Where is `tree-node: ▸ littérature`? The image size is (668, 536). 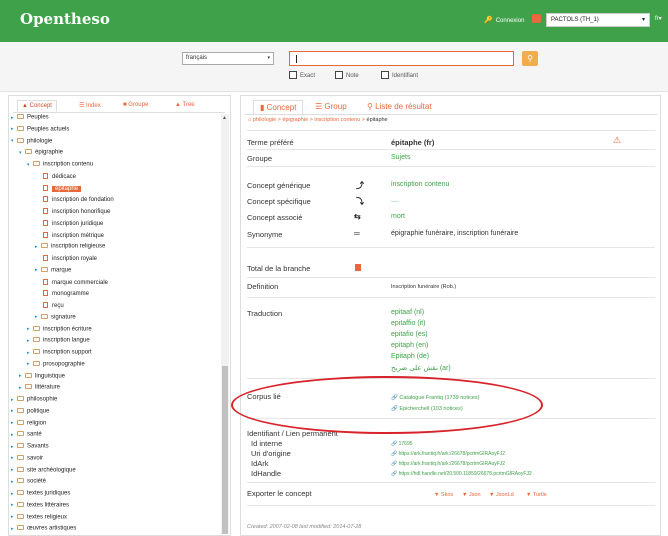
tree-node: ▸ littérature is located at coordinates (39, 389).